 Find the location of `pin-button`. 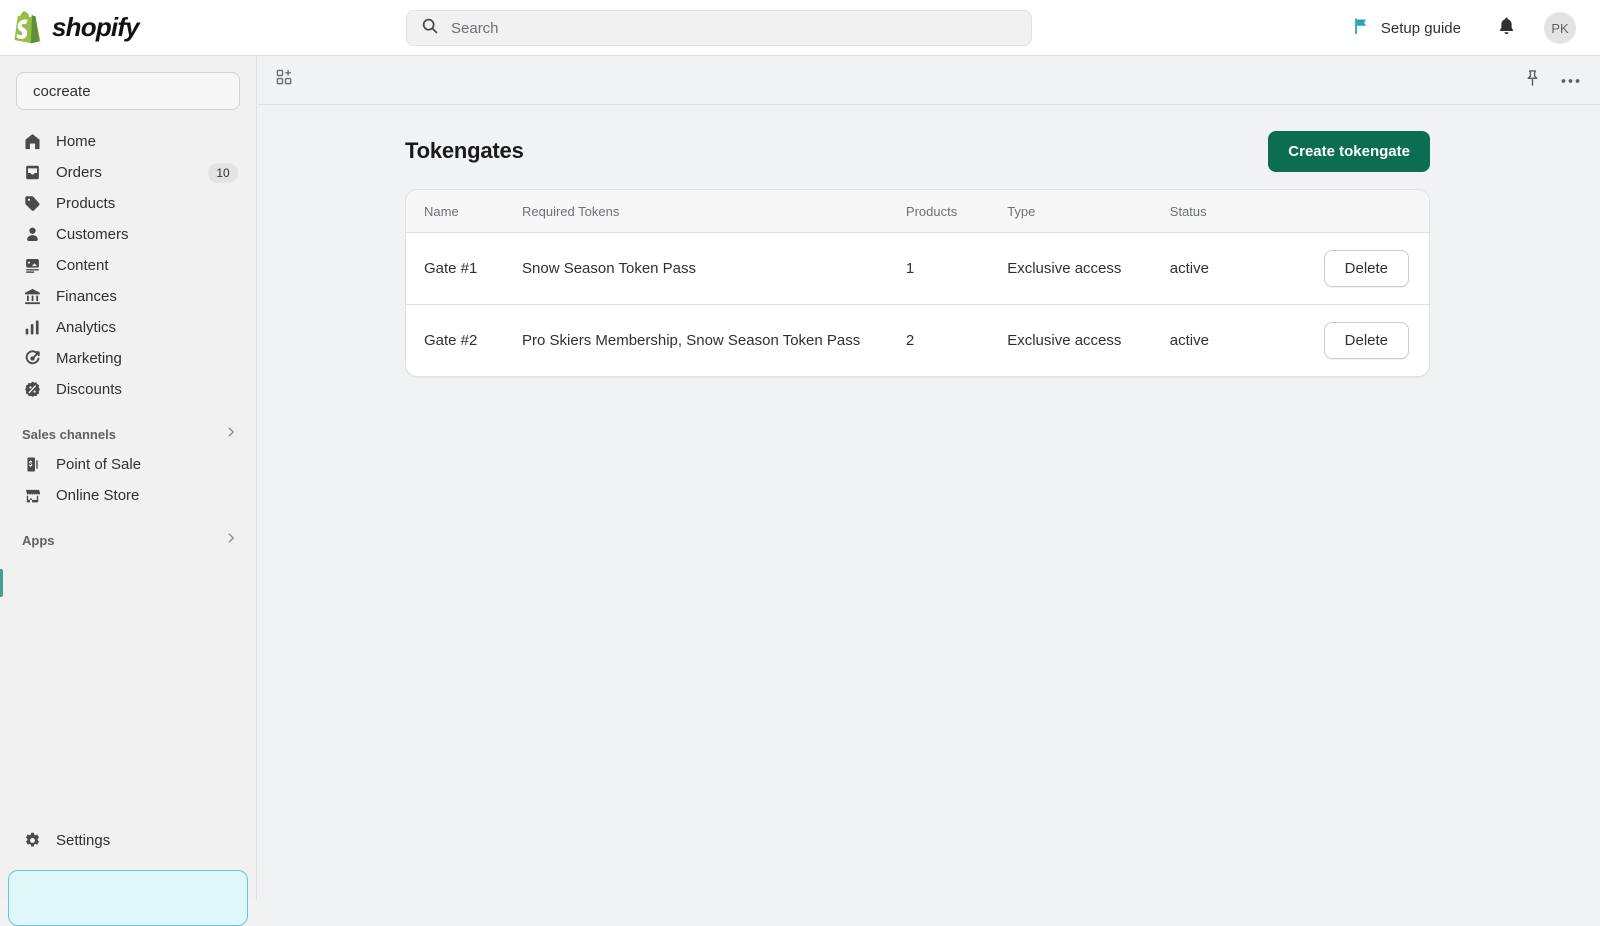

pin-button is located at coordinates (1532, 80).